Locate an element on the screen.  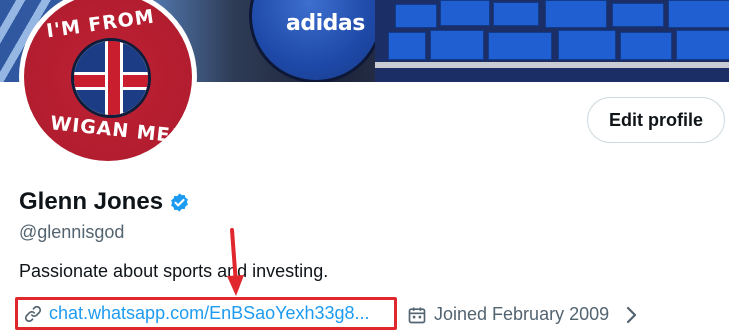
red-arrow-icon is located at coordinates (235, 262).